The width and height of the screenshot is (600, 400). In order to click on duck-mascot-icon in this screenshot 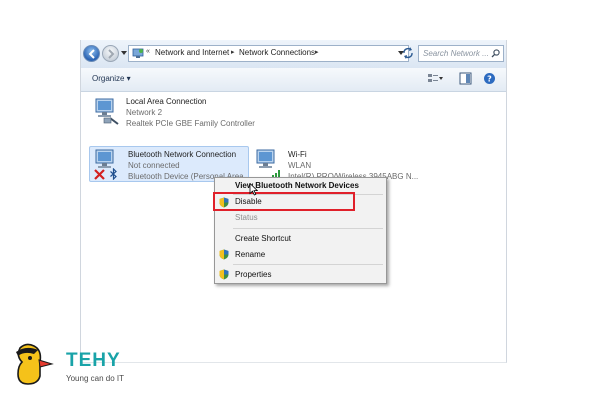, I will do `click(35, 364)`.